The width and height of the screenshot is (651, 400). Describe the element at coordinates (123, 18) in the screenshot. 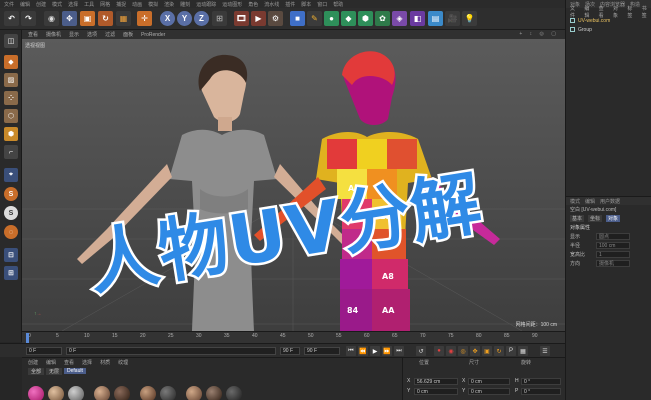

I see `recent-tool-icon: ▦` at that location.